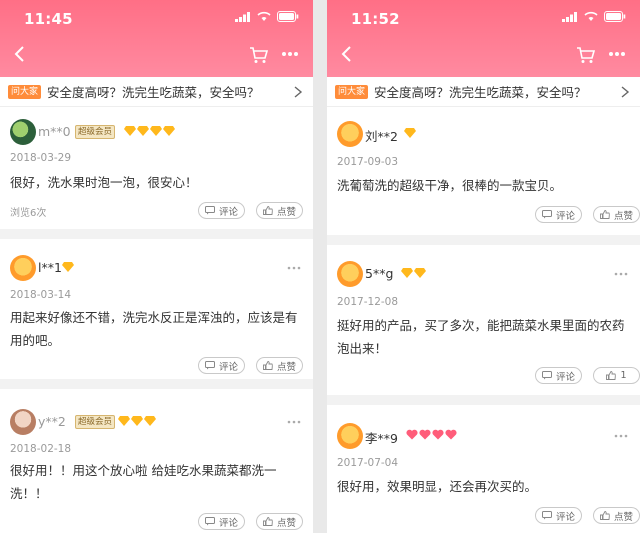 The height and width of the screenshot is (533, 640). Describe the element at coordinates (54, 131) in the screenshot. I see `reviewer-name: m**0` at that location.